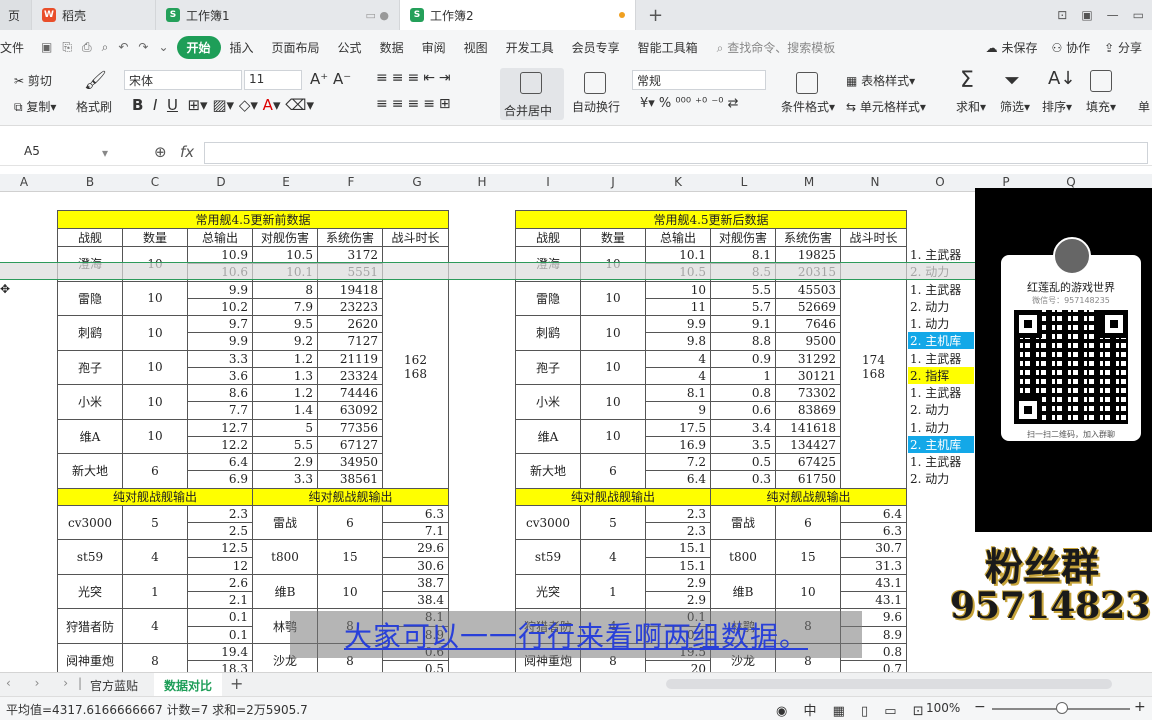 The height and width of the screenshot is (720, 1152). I want to click on align-buttons-bottom: ≡≡≡≡⊞, so click(415, 104).